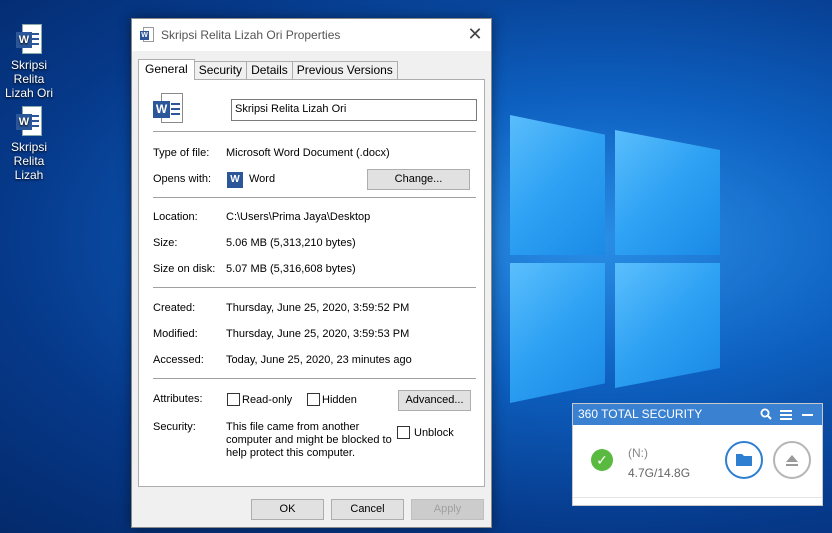 The height and width of the screenshot is (533, 832). What do you see at coordinates (287, 509) in the screenshot?
I see `ok-button: OK` at bounding box center [287, 509].